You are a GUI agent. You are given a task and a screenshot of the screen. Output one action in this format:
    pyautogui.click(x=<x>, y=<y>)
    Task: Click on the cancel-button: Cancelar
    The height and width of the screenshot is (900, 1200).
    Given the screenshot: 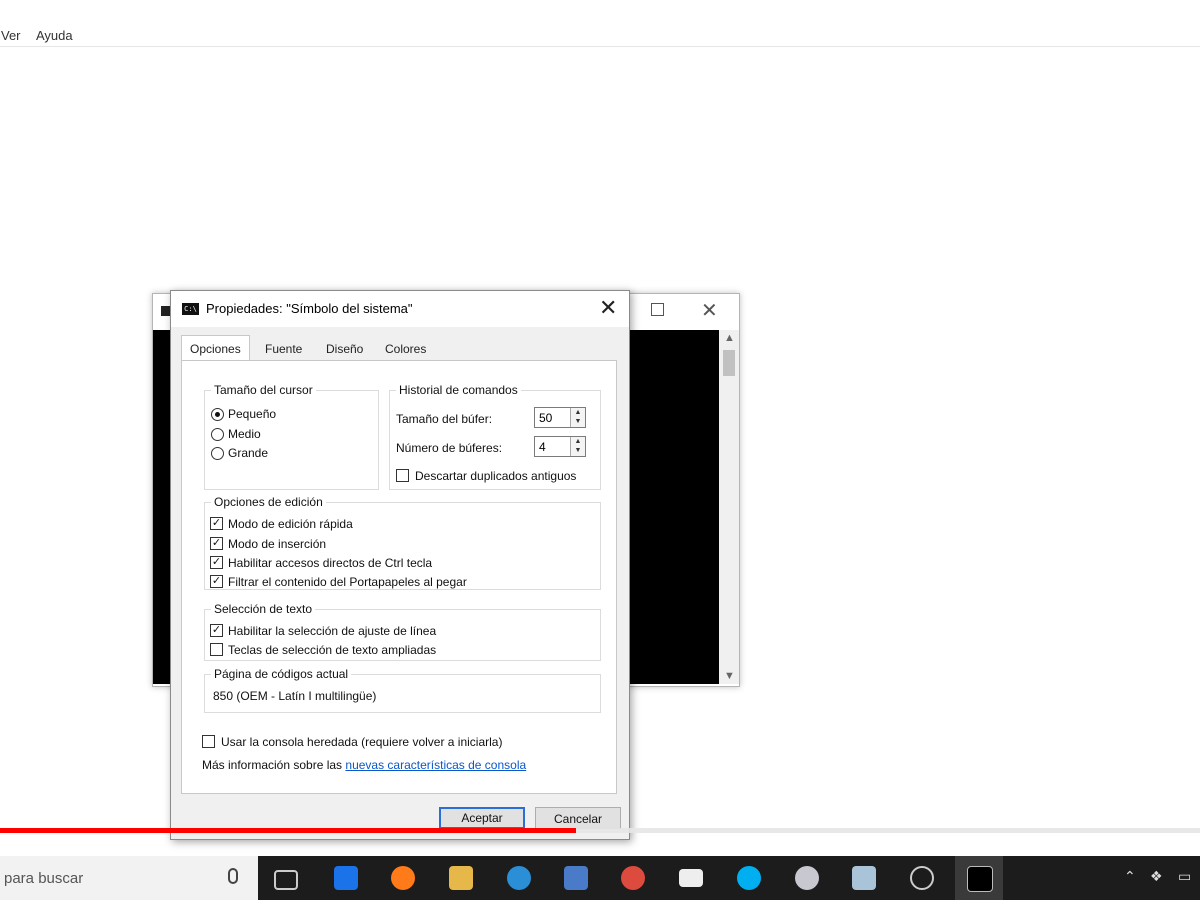 What is the action you would take?
    pyautogui.click(x=578, y=818)
    